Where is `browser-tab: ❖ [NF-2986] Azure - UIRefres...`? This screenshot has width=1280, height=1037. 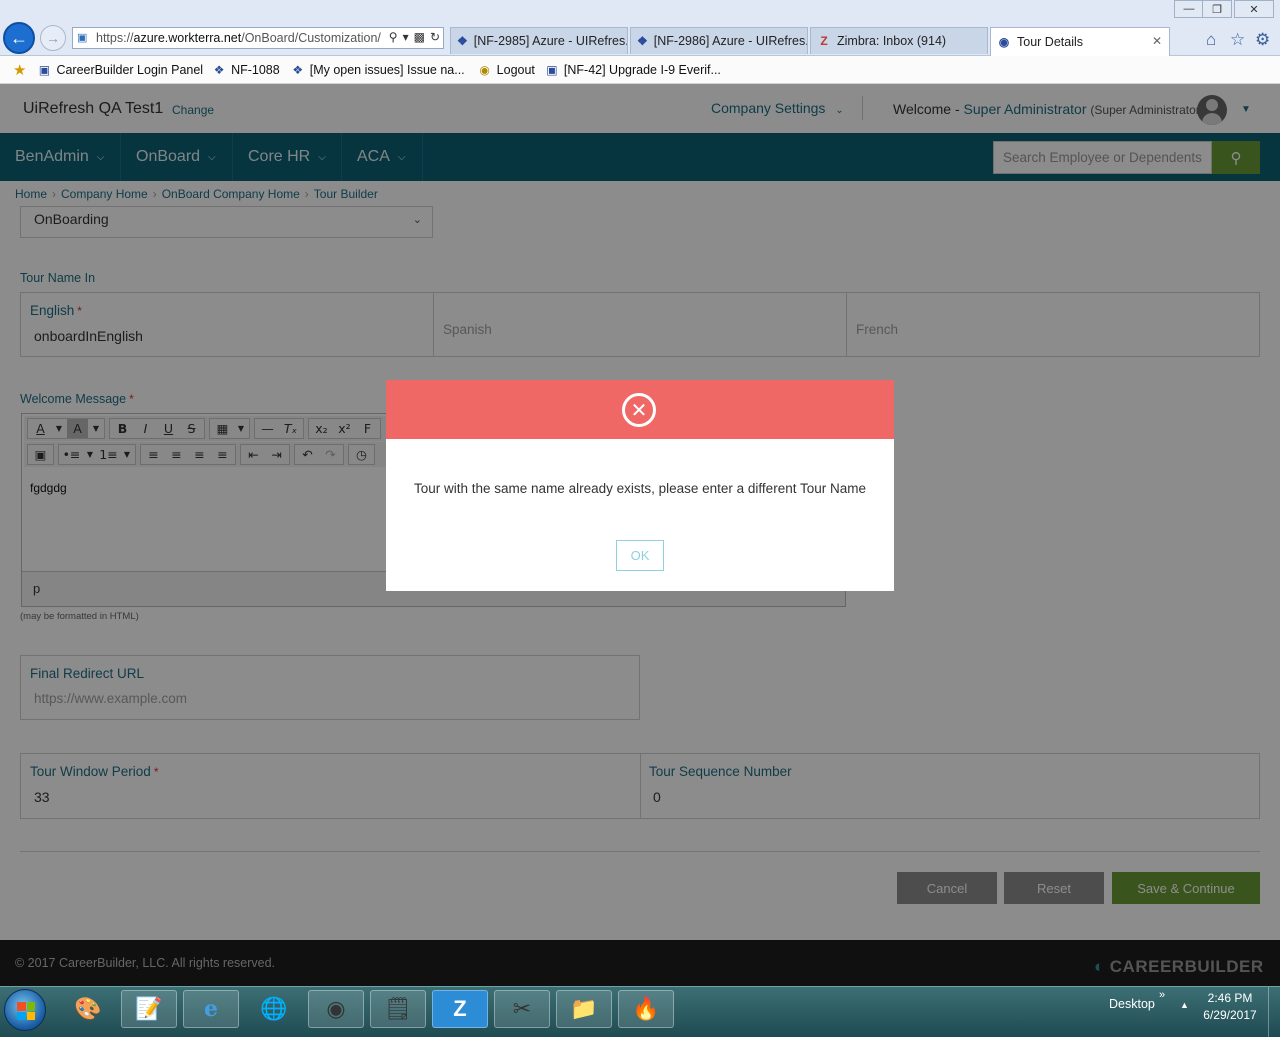
browser-tab: ❖ [NF-2986] Azure - UIRefres... is located at coordinates (719, 40).